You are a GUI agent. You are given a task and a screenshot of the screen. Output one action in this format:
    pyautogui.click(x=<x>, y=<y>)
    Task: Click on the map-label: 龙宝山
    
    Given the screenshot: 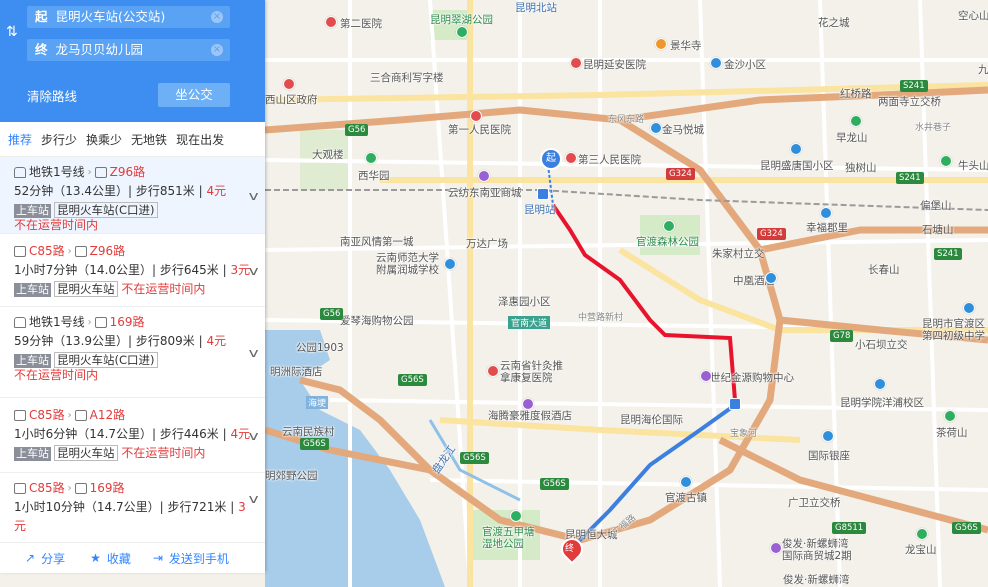 What is the action you would take?
    pyautogui.click(x=921, y=549)
    